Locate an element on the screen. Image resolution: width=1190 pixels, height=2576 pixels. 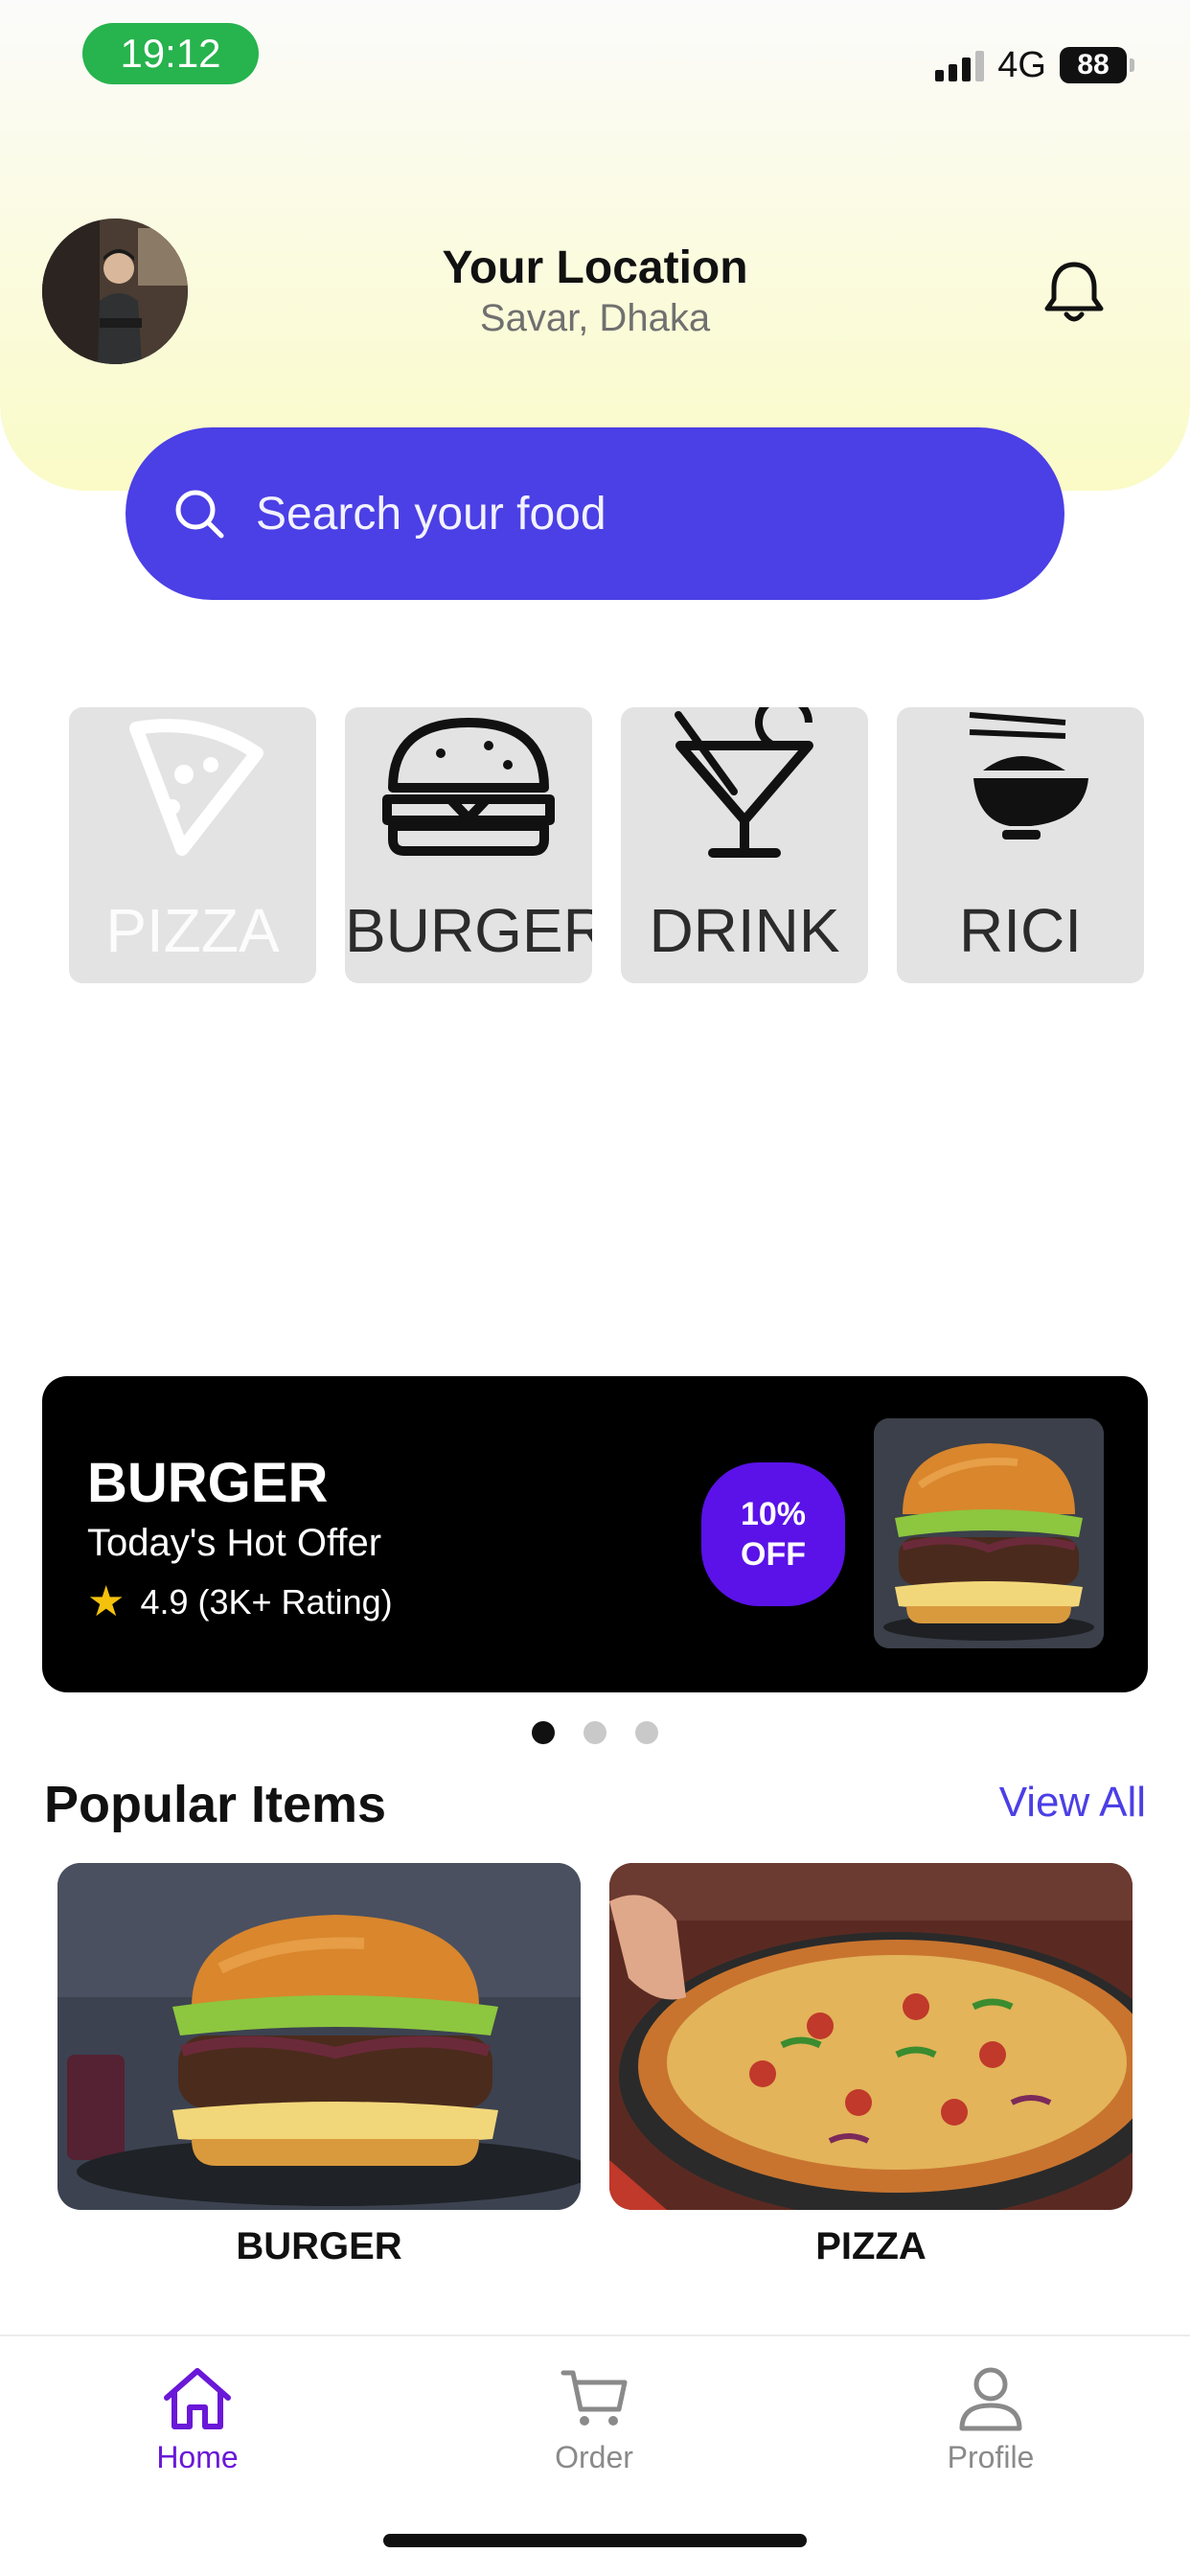
pizza-icon is located at coordinates (196, 787).